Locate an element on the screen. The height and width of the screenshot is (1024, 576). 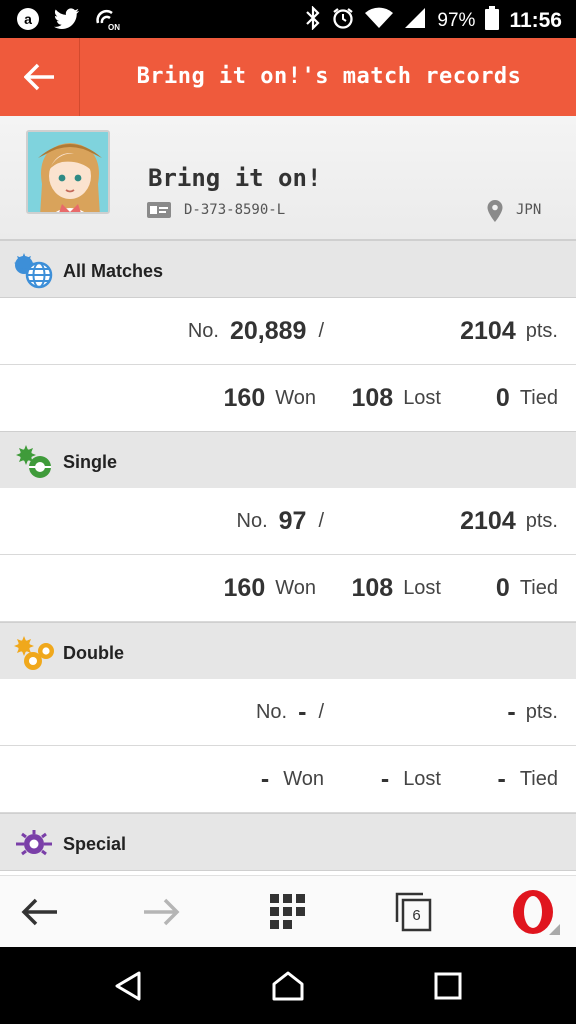
rank-value: - is located at coordinates (302, 711).